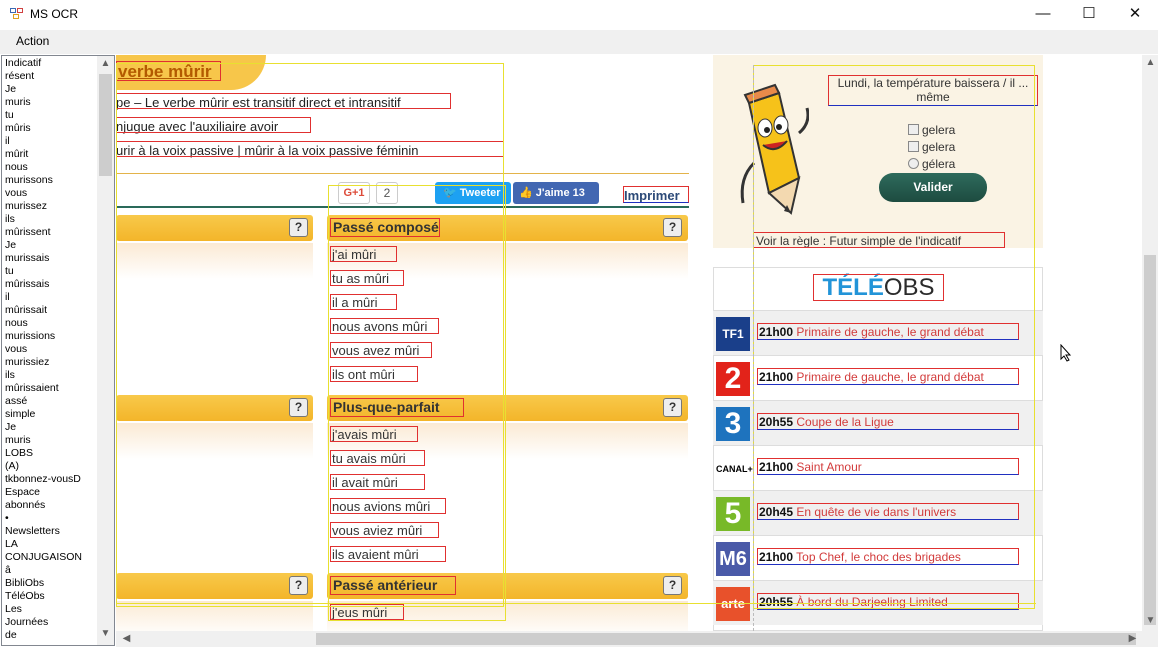  Describe the element at coordinates (51, 128) in the screenshot. I see `list-item: mûris` at that location.